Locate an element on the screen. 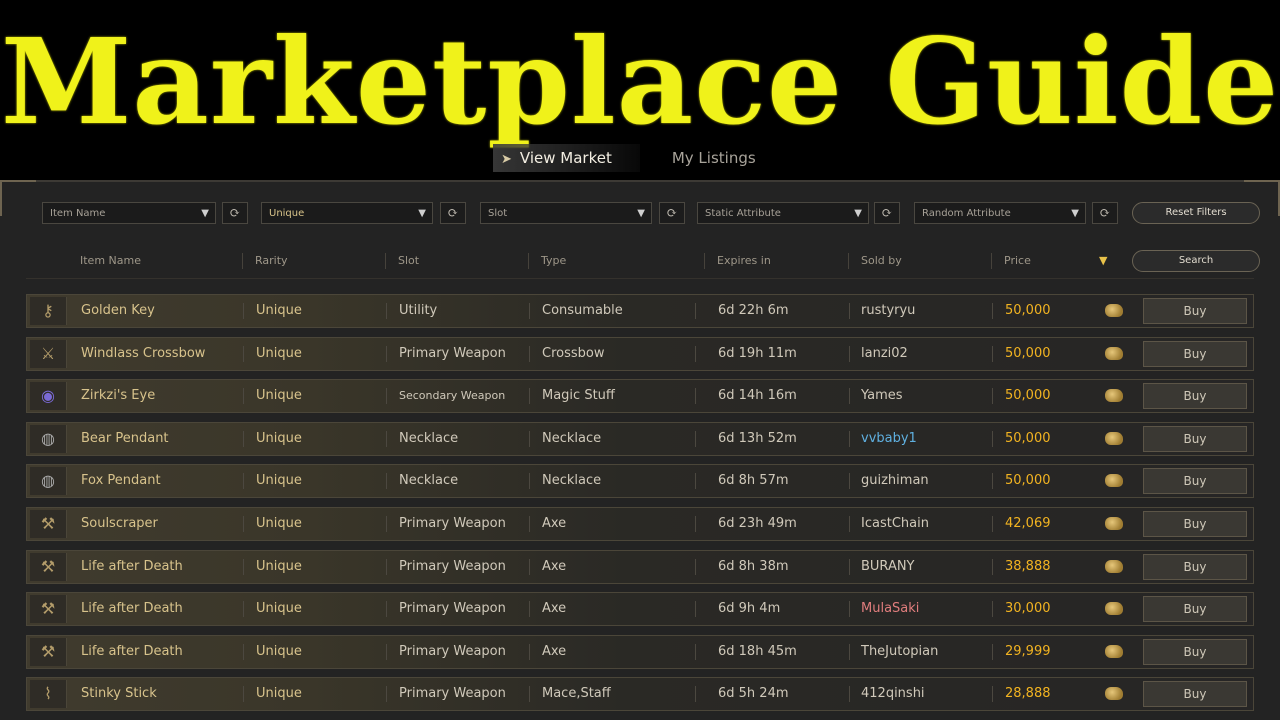 Image resolution: width=1280 pixels, height=720 pixels. search-button: Search is located at coordinates (1196, 261).